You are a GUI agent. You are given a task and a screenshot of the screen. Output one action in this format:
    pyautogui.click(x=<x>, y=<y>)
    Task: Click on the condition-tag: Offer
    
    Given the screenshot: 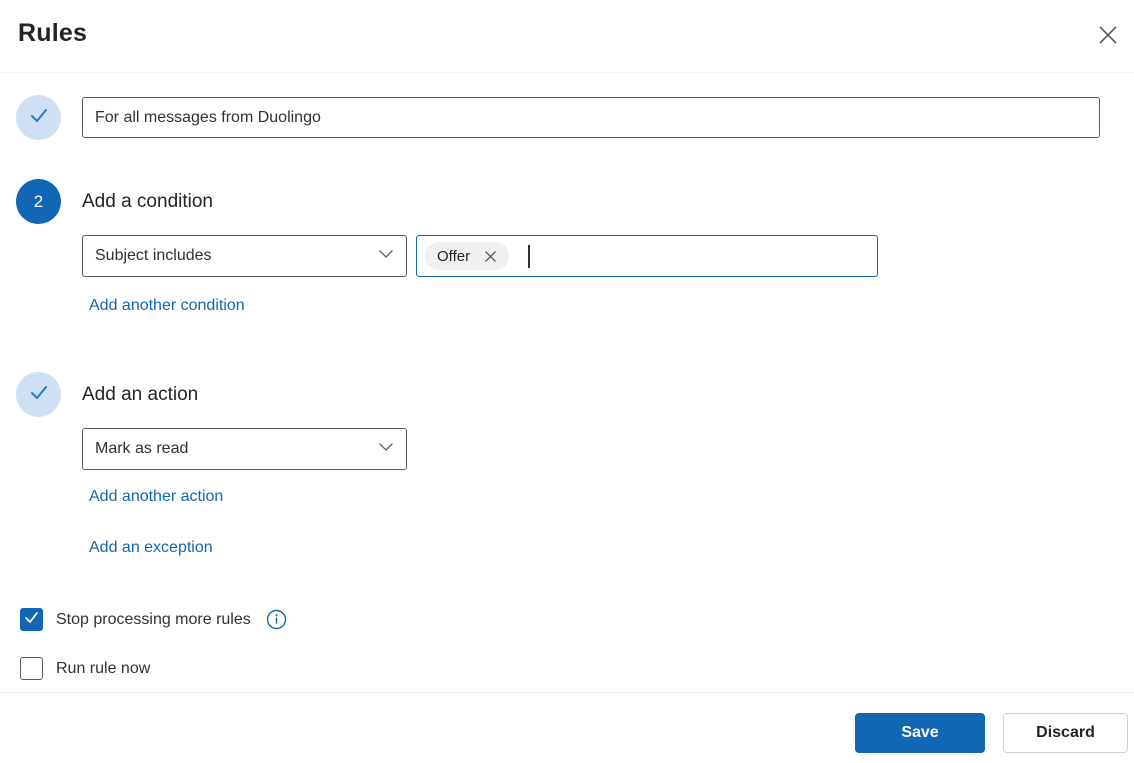 What is the action you would take?
    pyautogui.click(x=467, y=256)
    